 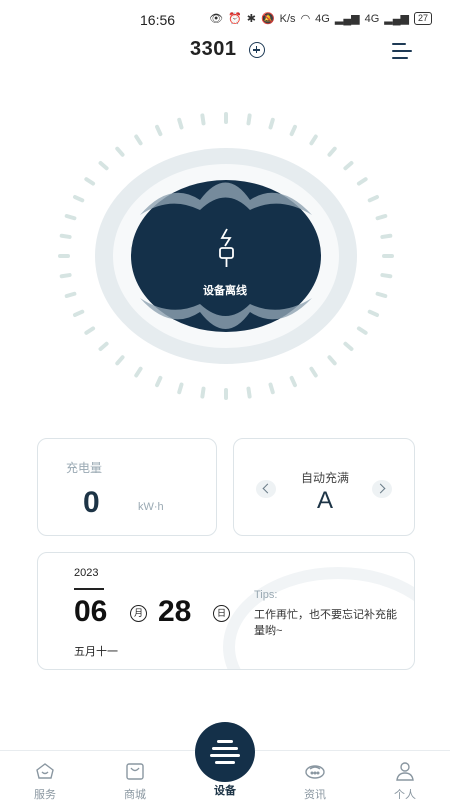 What do you see at coordinates (213, 49) in the screenshot?
I see `device-id: 3301` at bounding box center [213, 49].